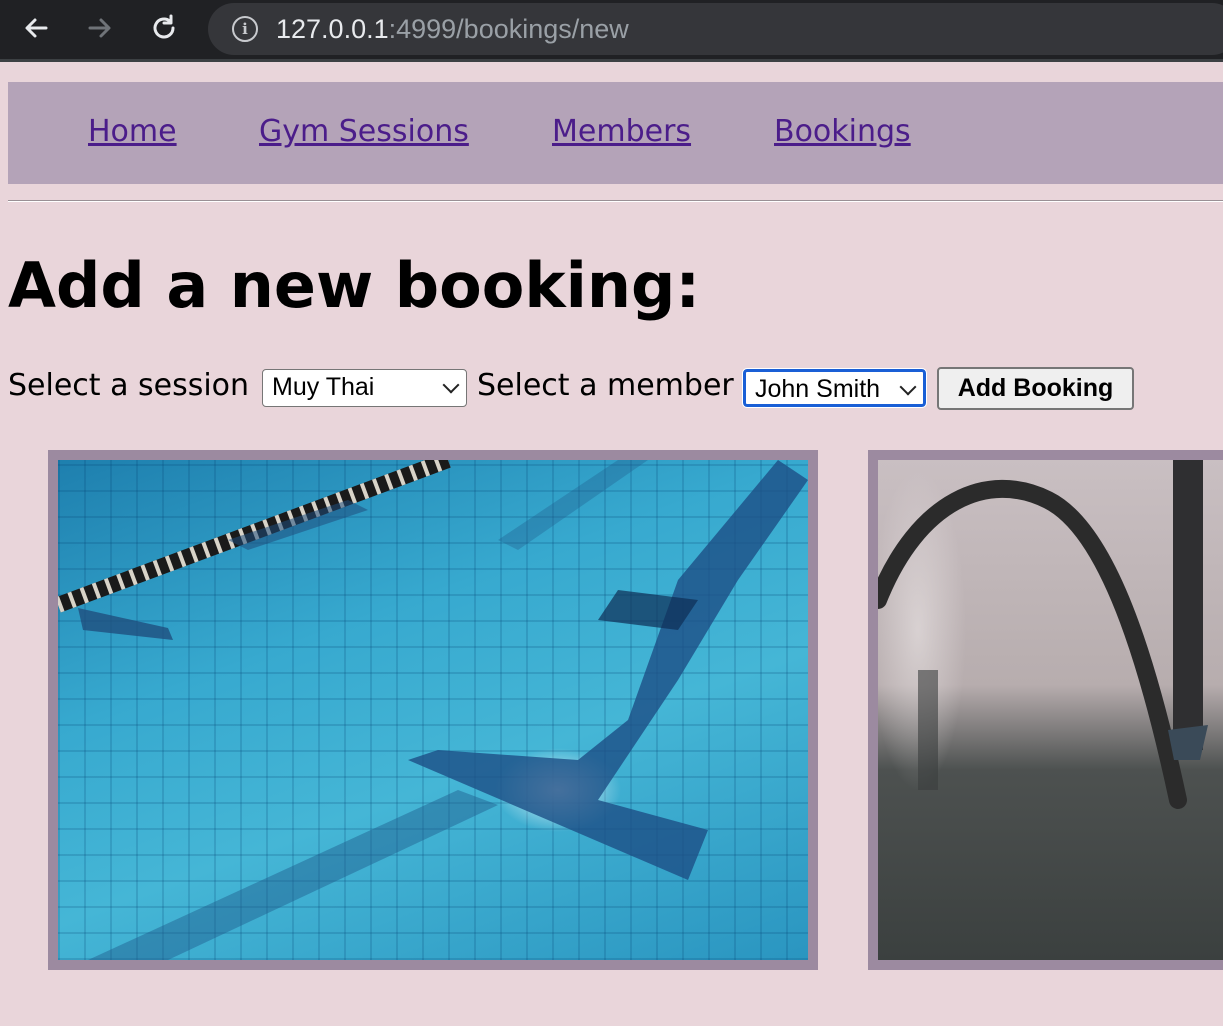 The width and height of the screenshot is (1223, 1026). I want to click on info-icon: i, so click(245, 29).